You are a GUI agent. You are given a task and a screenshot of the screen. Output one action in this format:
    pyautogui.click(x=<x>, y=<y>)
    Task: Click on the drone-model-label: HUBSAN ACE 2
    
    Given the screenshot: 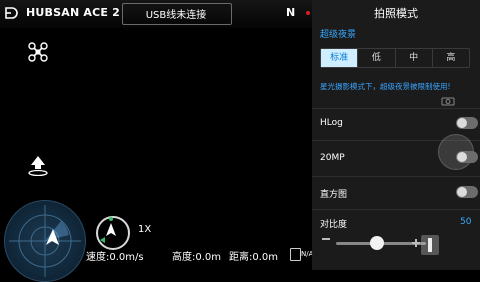 What is the action you would take?
    pyautogui.click(x=73, y=12)
    